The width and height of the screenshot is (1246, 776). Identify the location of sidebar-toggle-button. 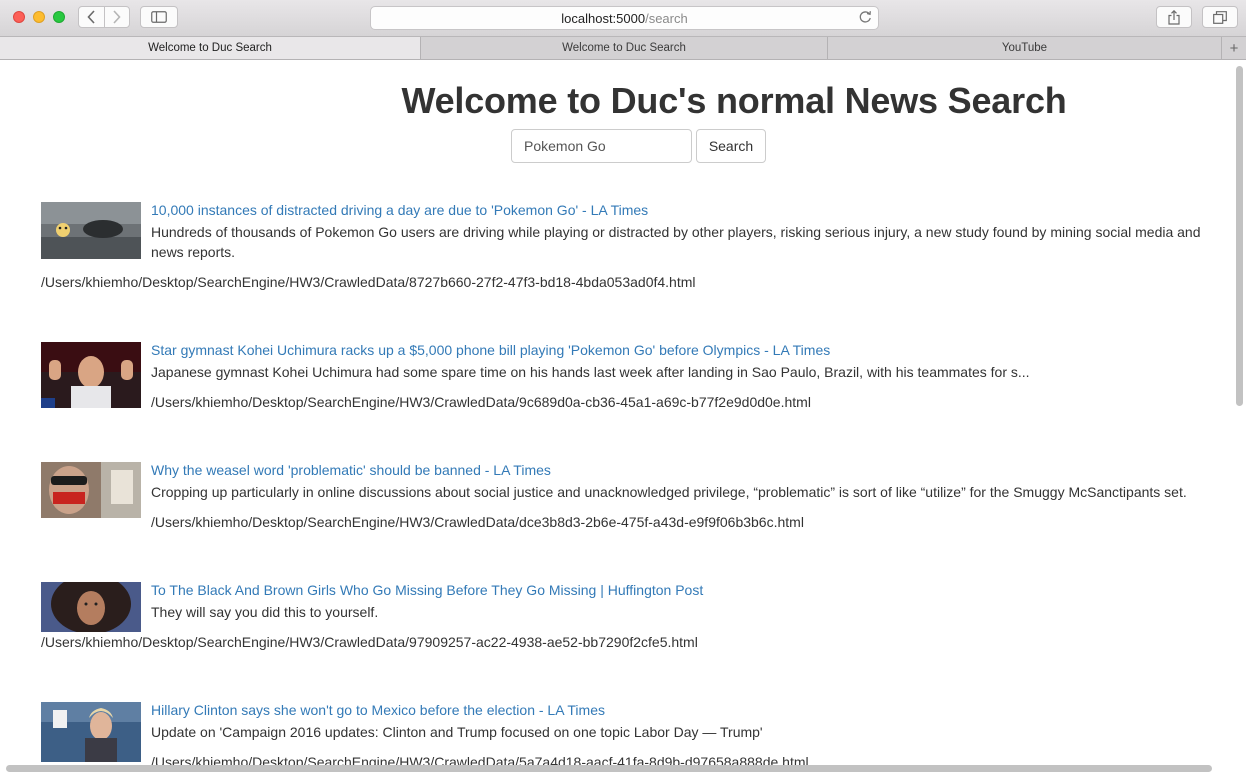
(159, 17).